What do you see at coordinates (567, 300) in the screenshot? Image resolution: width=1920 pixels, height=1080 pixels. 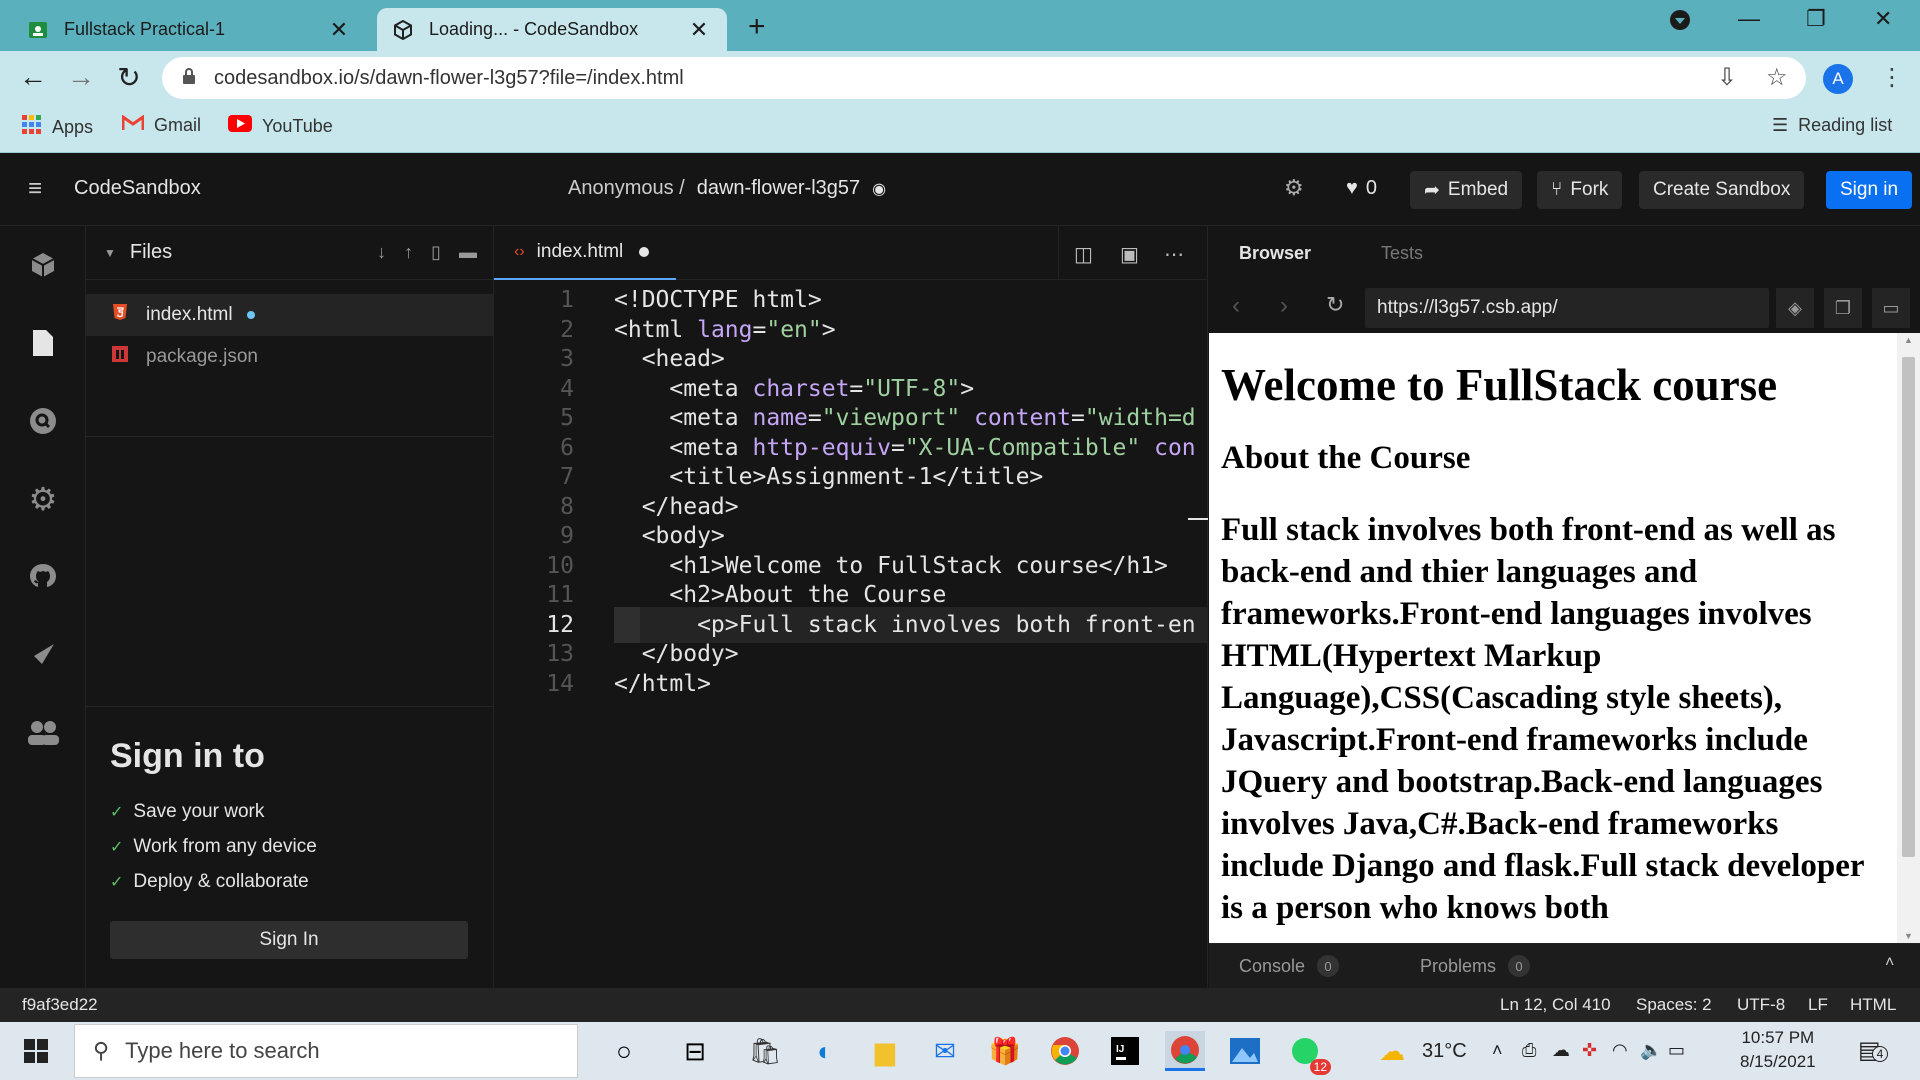 I see `line-number: 1` at bounding box center [567, 300].